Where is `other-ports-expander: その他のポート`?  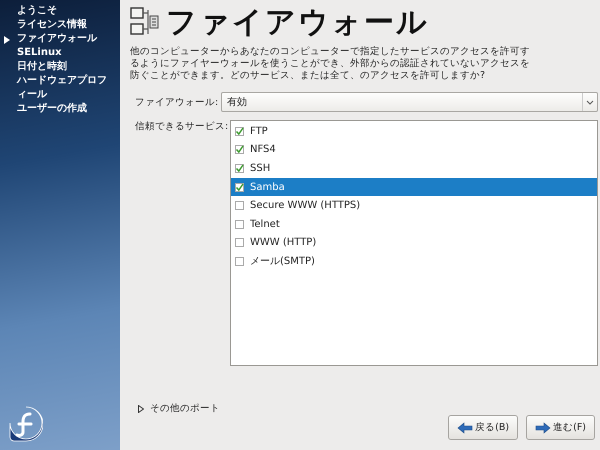
other-ports-expander: その他のポート is located at coordinates (368, 408).